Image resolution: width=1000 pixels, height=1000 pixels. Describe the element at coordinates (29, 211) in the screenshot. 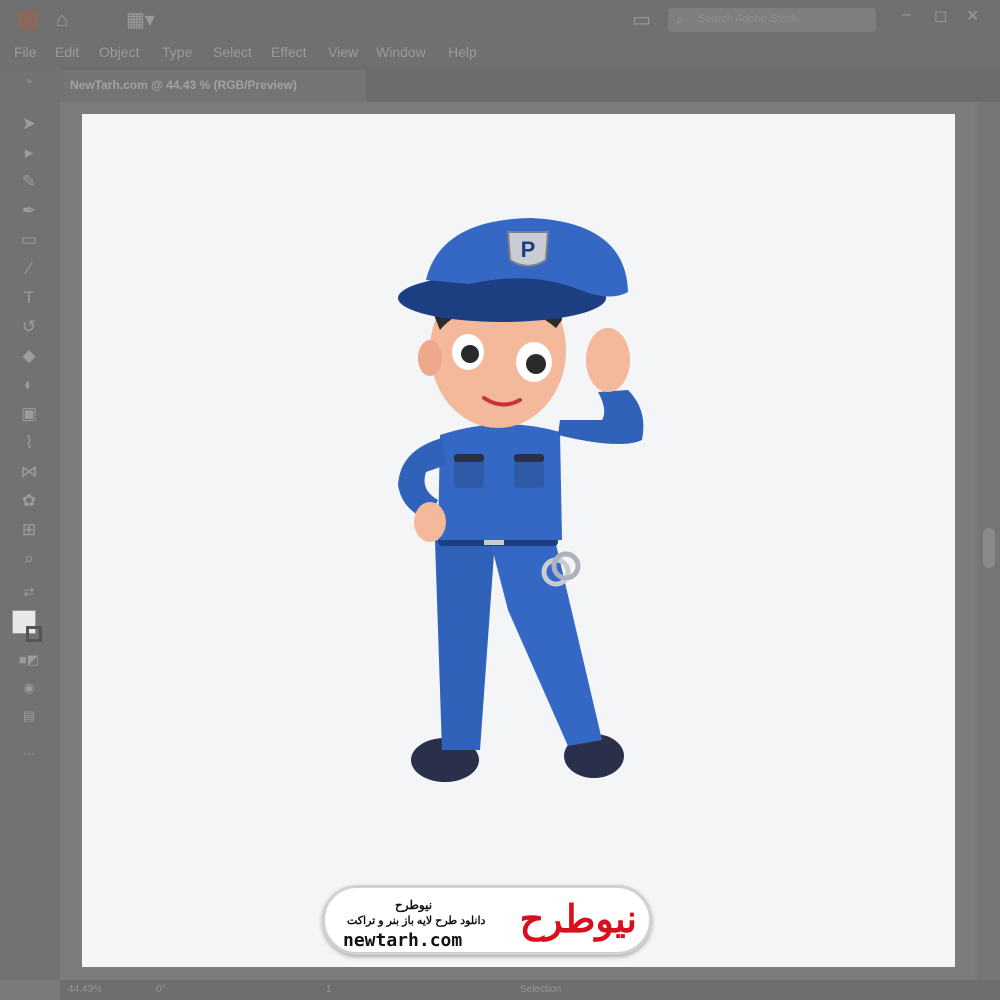

I see `pen-tool-icon: ✒` at that location.